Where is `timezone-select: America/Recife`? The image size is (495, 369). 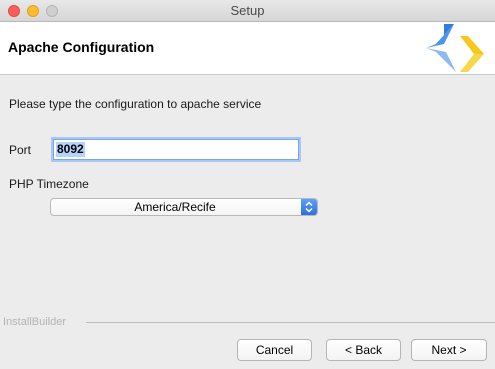 timezone-select: America/Recife is located at coordinates (184, 207).